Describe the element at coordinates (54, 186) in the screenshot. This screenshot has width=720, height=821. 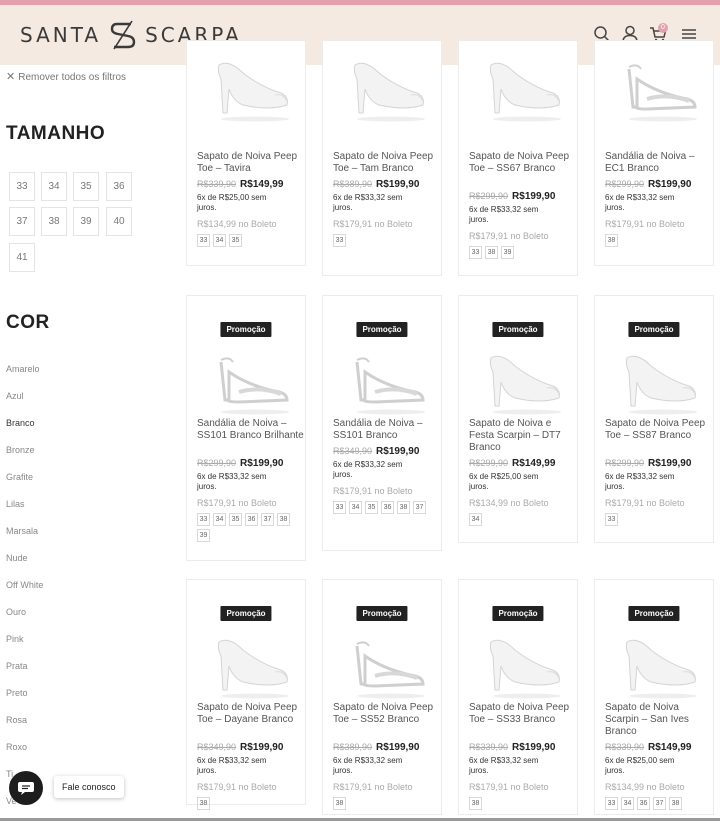
I see `size-option: 34` at that location.